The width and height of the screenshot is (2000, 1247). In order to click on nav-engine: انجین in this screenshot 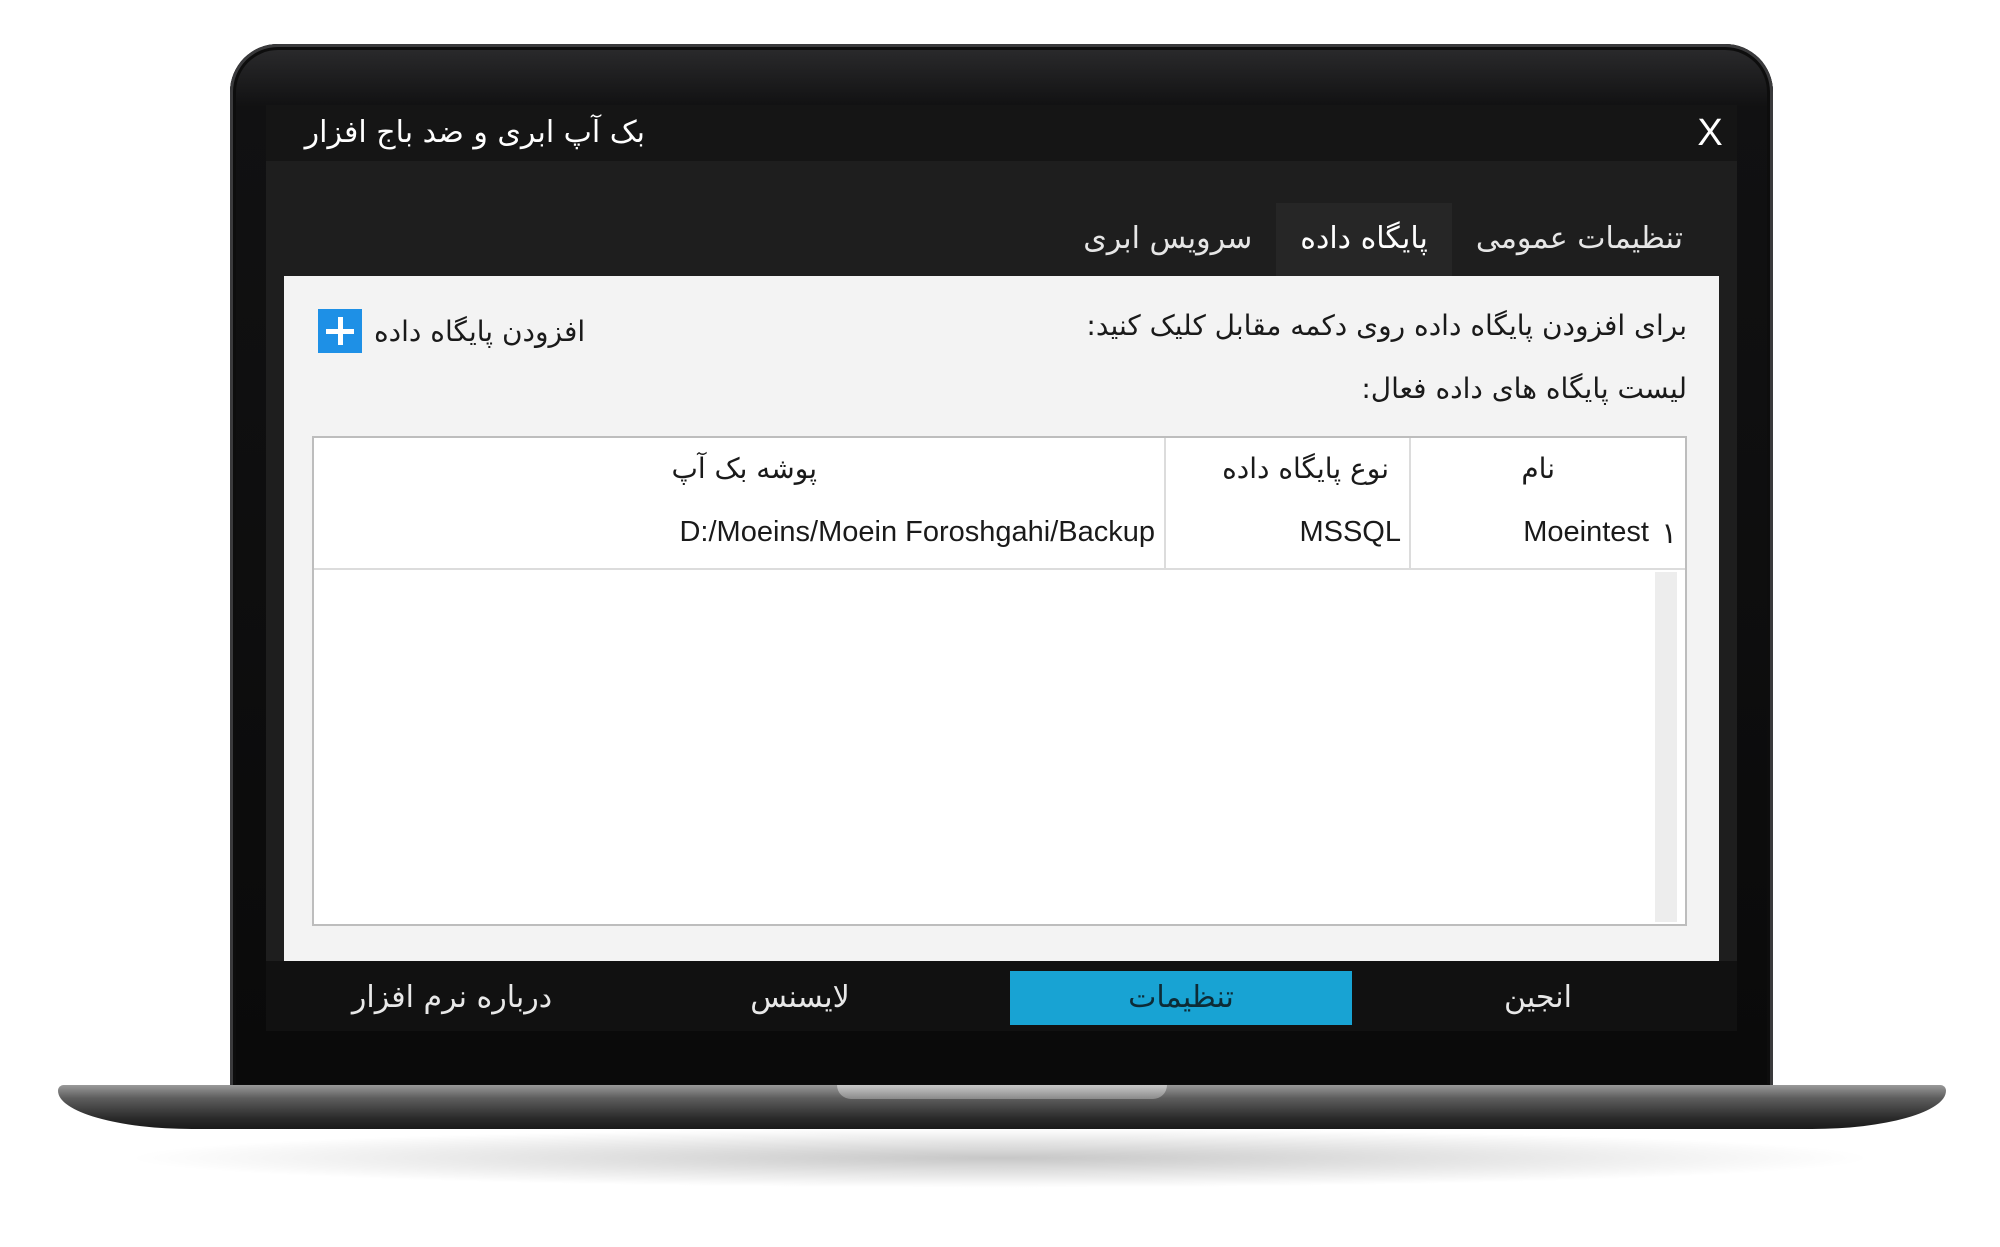, I will do `click(1538, 998)`.